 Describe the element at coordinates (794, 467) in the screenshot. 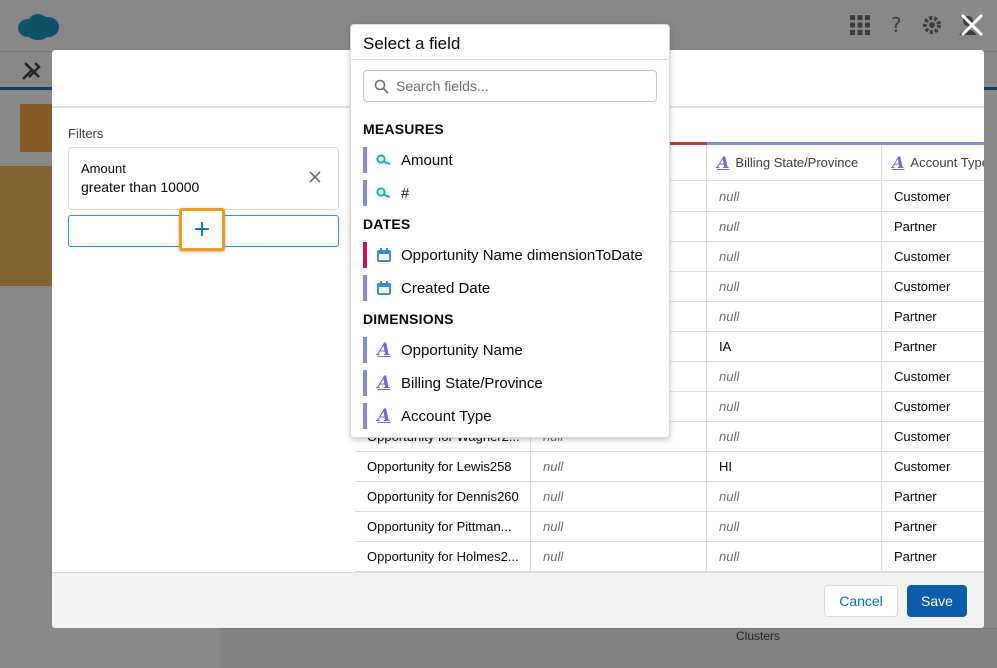

I see `table-cell: HI` at that location.